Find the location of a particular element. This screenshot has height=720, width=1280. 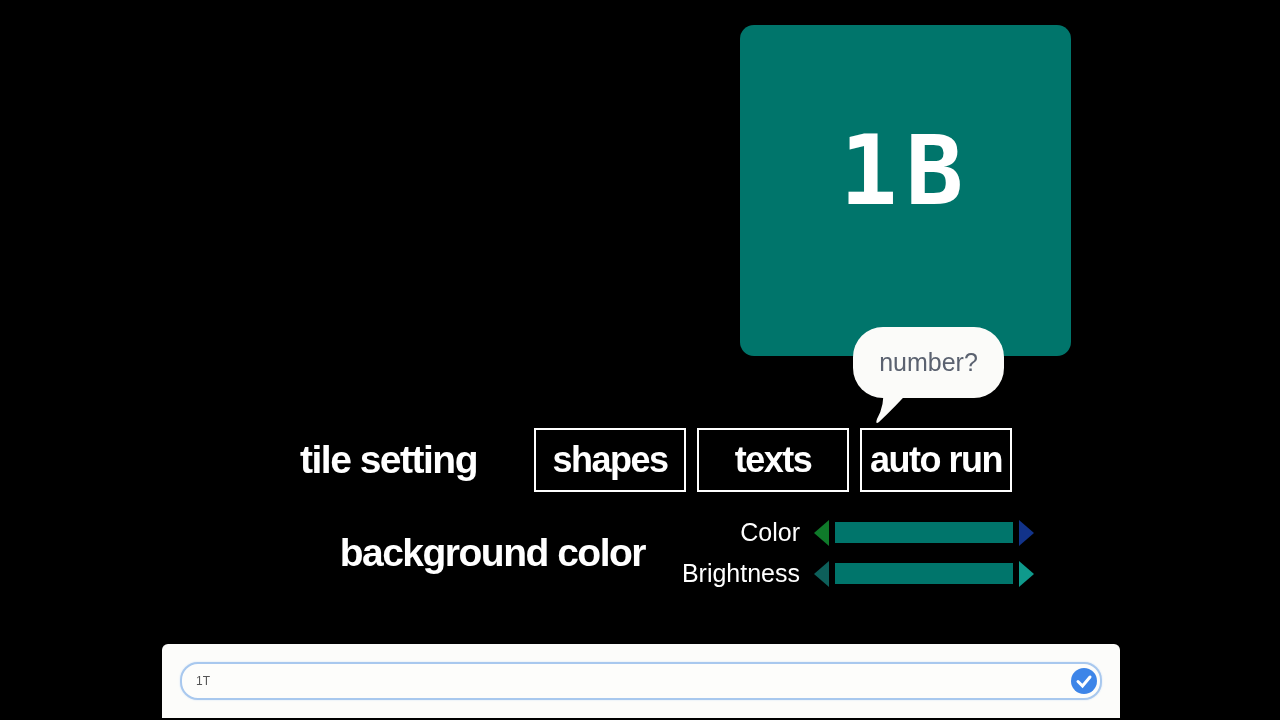

color-setting-label: background color is located at coordinates (491, 553).